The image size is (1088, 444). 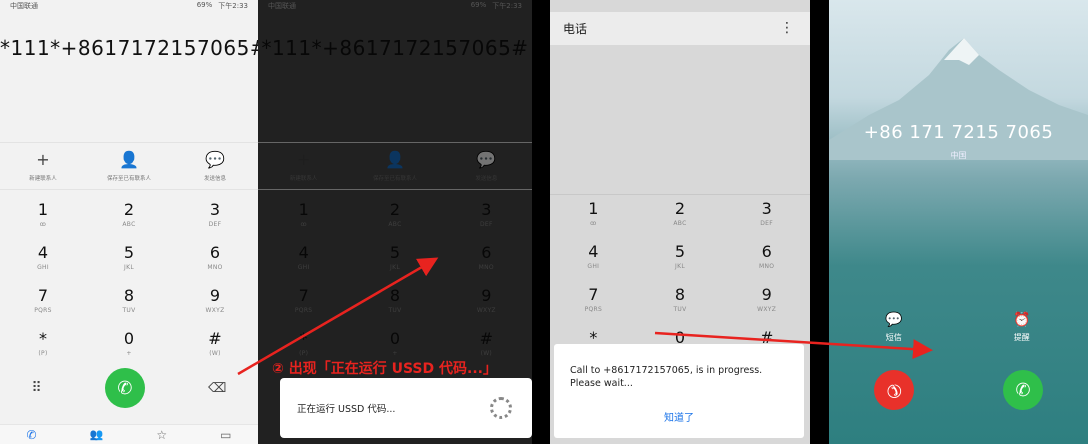 What do you see at coordinates (384, 369) in the screenshot?
I see `annotation-text: ② 出现「正在运行 USSD 代码...」` at bounding box center [384, 369].